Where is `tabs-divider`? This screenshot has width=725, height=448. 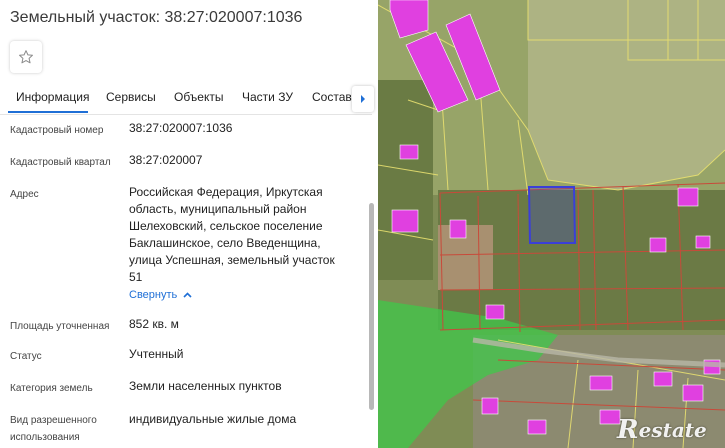 tabs-divider is located at coordinates (186, 114).